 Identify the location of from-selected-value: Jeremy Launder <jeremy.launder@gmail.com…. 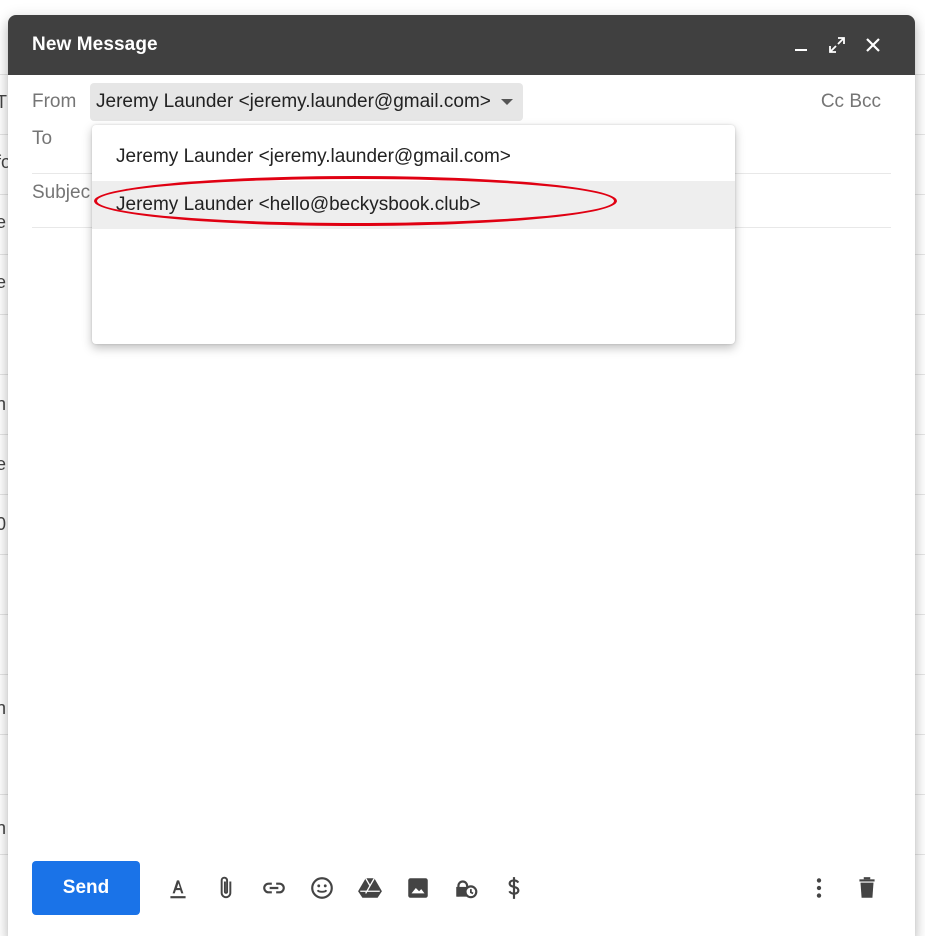
(293, 101).